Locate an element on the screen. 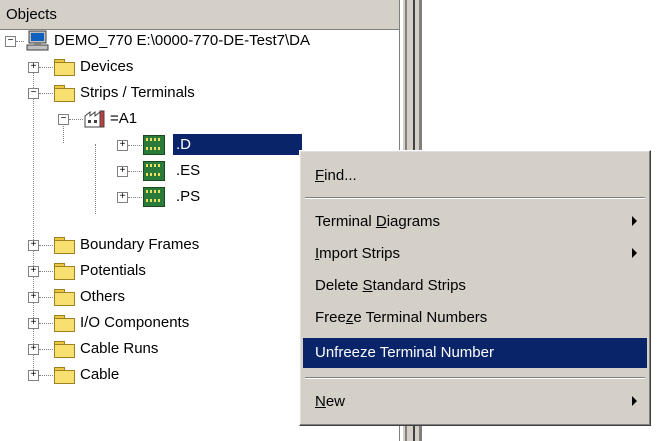 The height and width of the screenshot is (441, 665). tree-item-label: DEMO_770 E:\0000-770-DE-Test7\DA is located at coordinates (182, 40).